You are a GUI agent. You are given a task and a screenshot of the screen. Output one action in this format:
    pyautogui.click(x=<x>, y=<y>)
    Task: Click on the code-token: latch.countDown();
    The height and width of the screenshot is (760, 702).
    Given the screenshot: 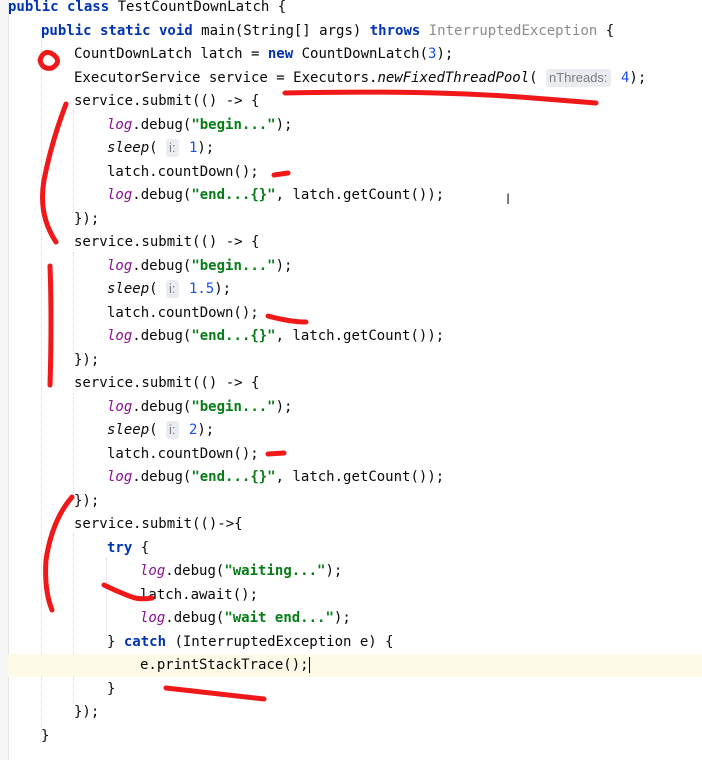 What is the action you would take?
    pyautogui.click(x=183, y=312)
    